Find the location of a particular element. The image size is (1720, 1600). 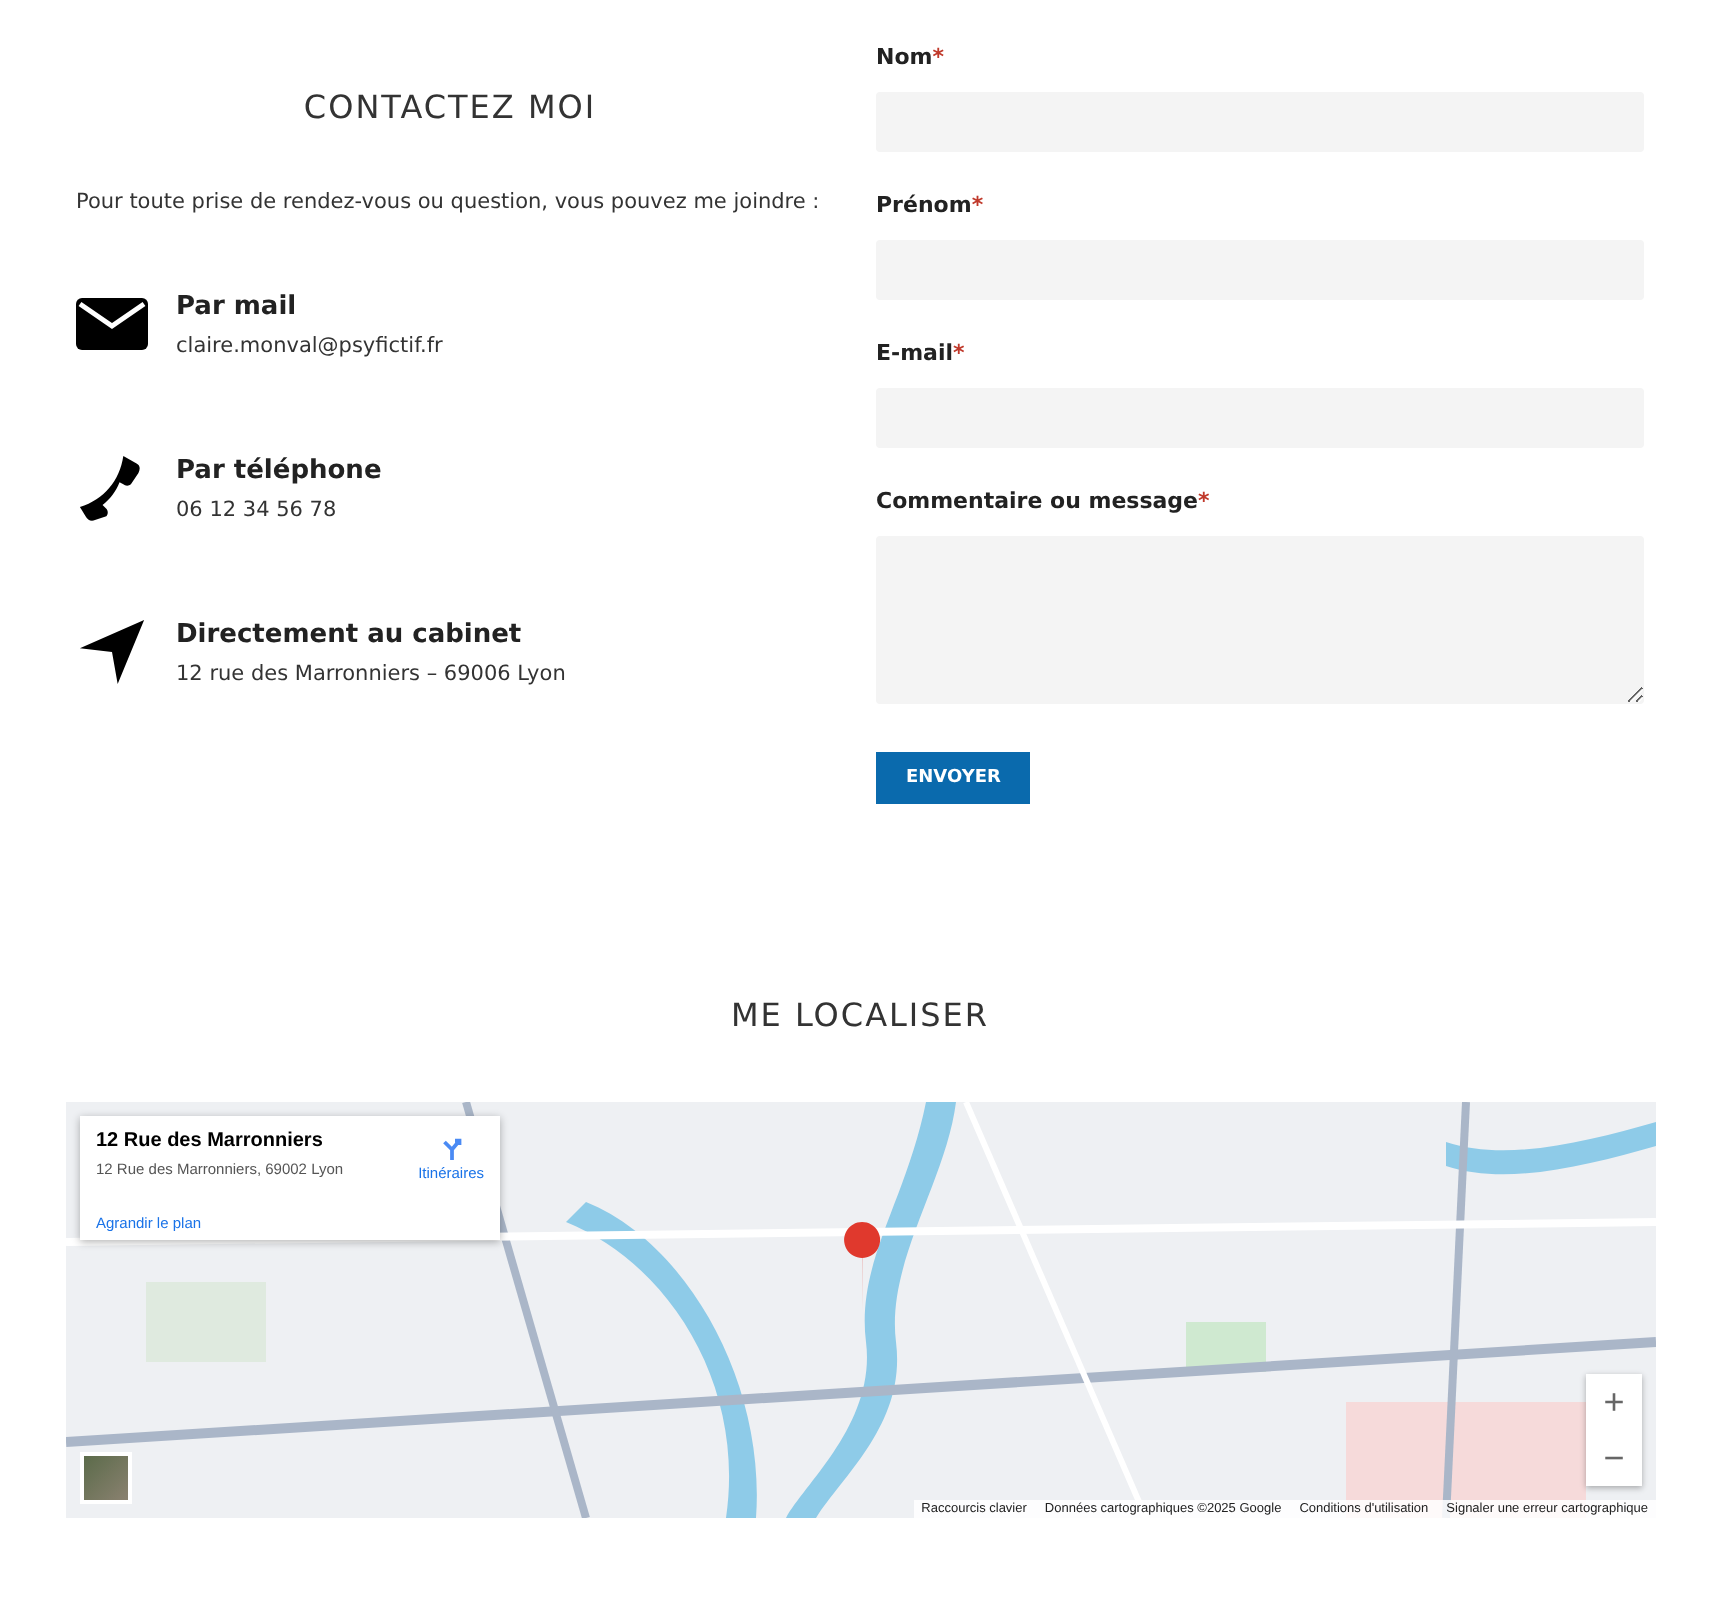

contact-detail: 12 rue des Marronniers – 69006 Lyon is located at coordinates (371, 673).